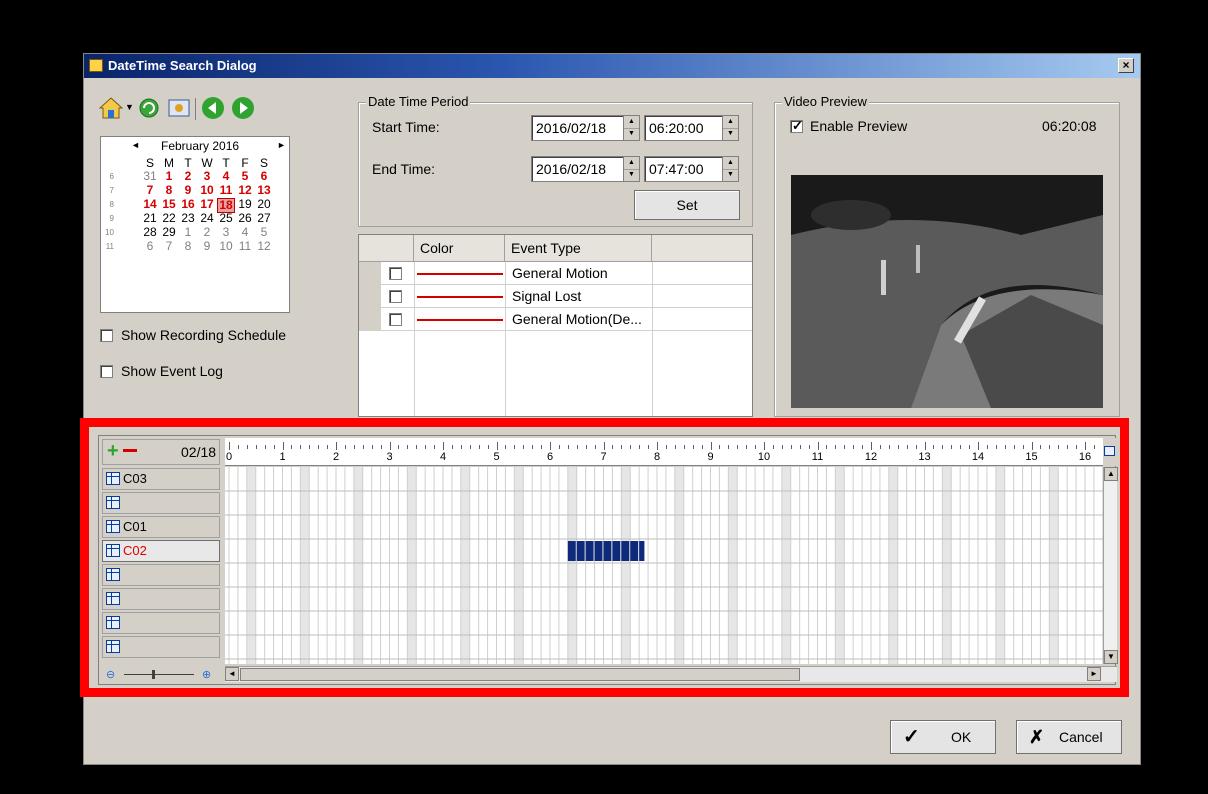 The image size is (1208, 794). Describe the element at coordinates (961, 737) in the screenshot. I see `ok-label: OK` at that location.